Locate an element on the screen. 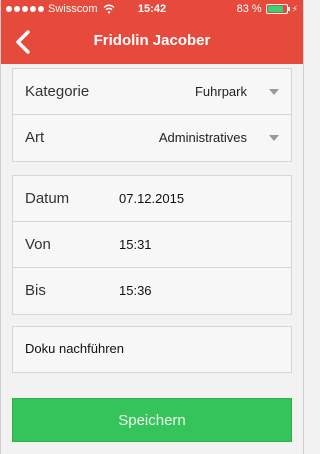  charging-bolt-icon: ⚡ is located at coordinates (294, 8).